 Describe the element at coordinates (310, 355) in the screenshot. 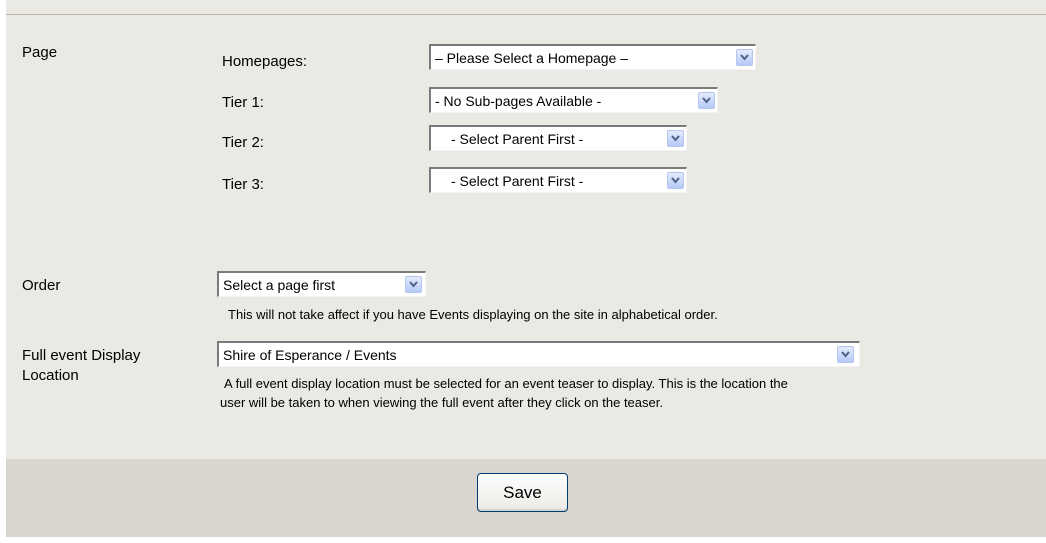

I see `display-location-selected-value: Shire of Esperance / Events` at that location.